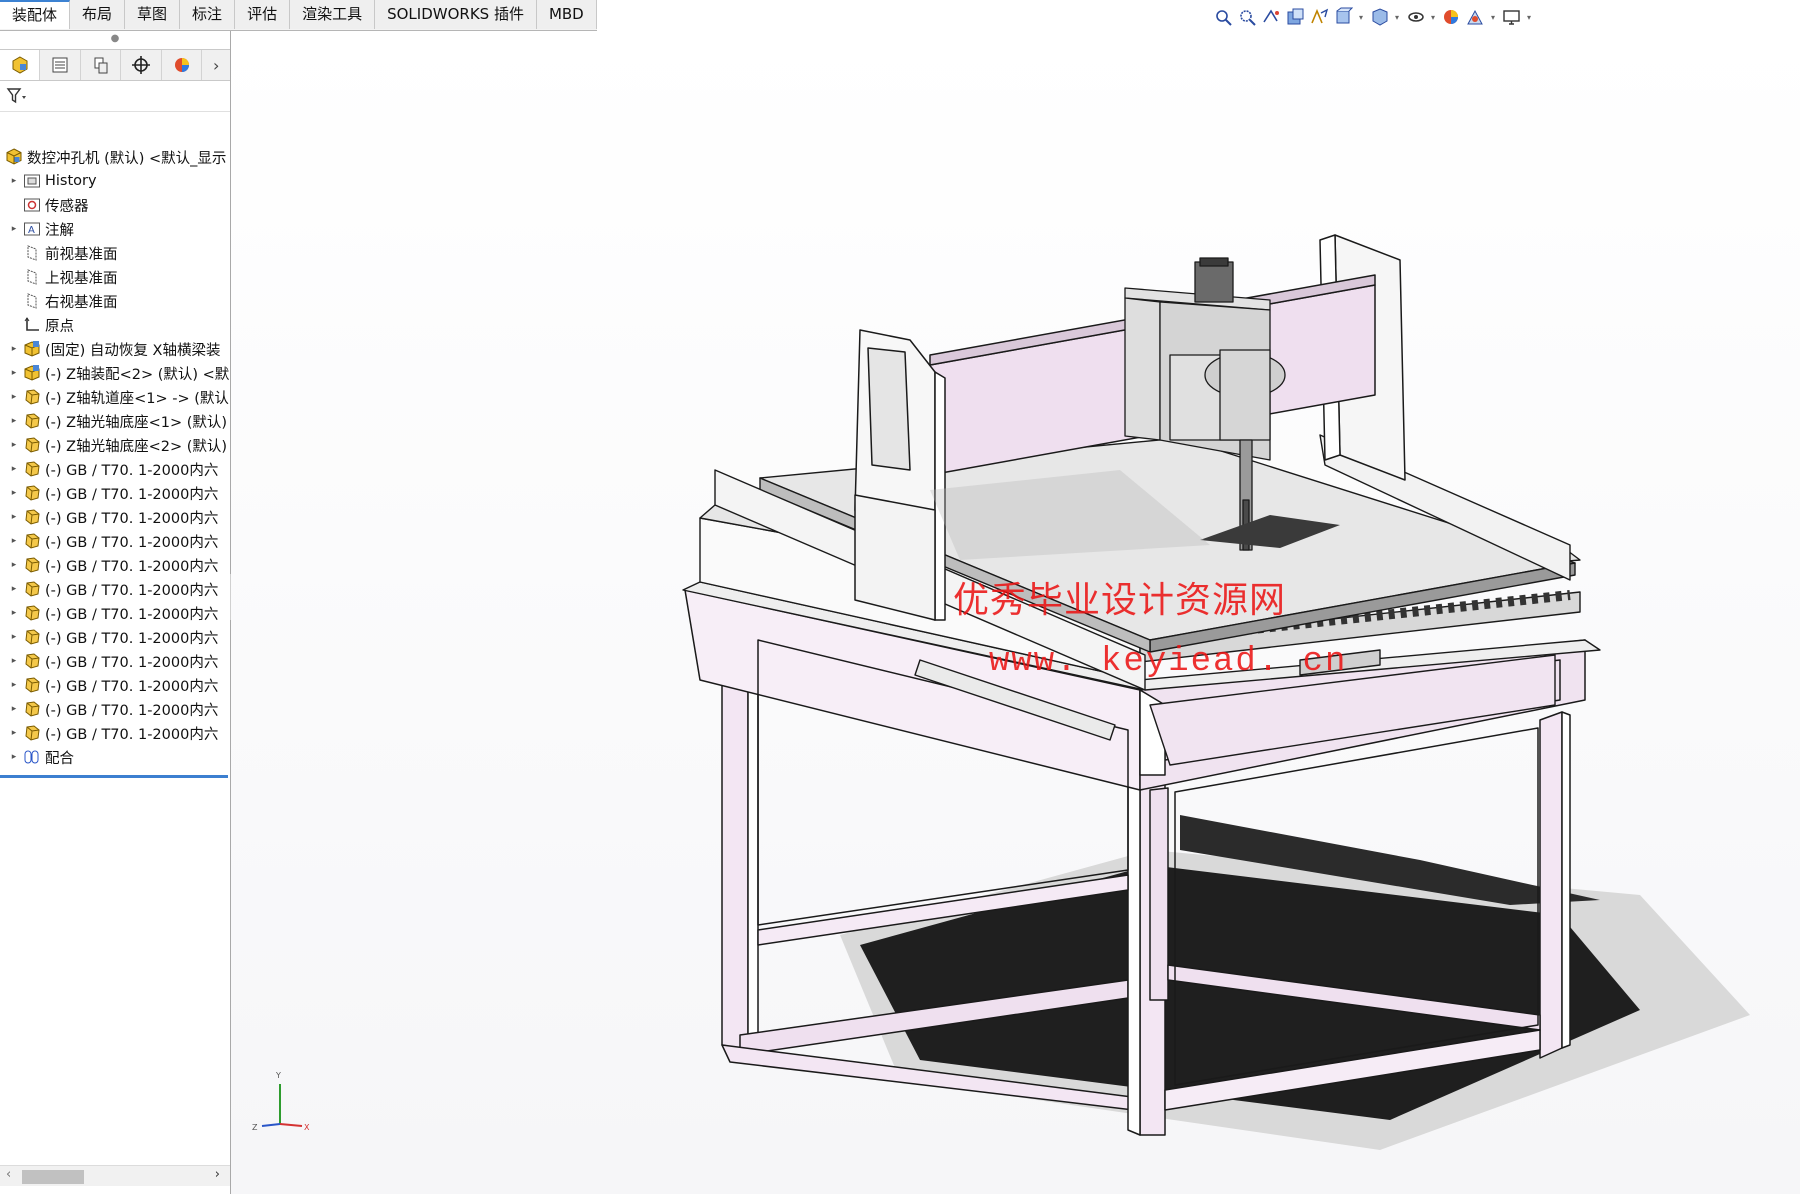  What do you see at coordinates (1415, 17) in the screenshot?
I see `hide-show-icon` at bounding box center [1415, 17].